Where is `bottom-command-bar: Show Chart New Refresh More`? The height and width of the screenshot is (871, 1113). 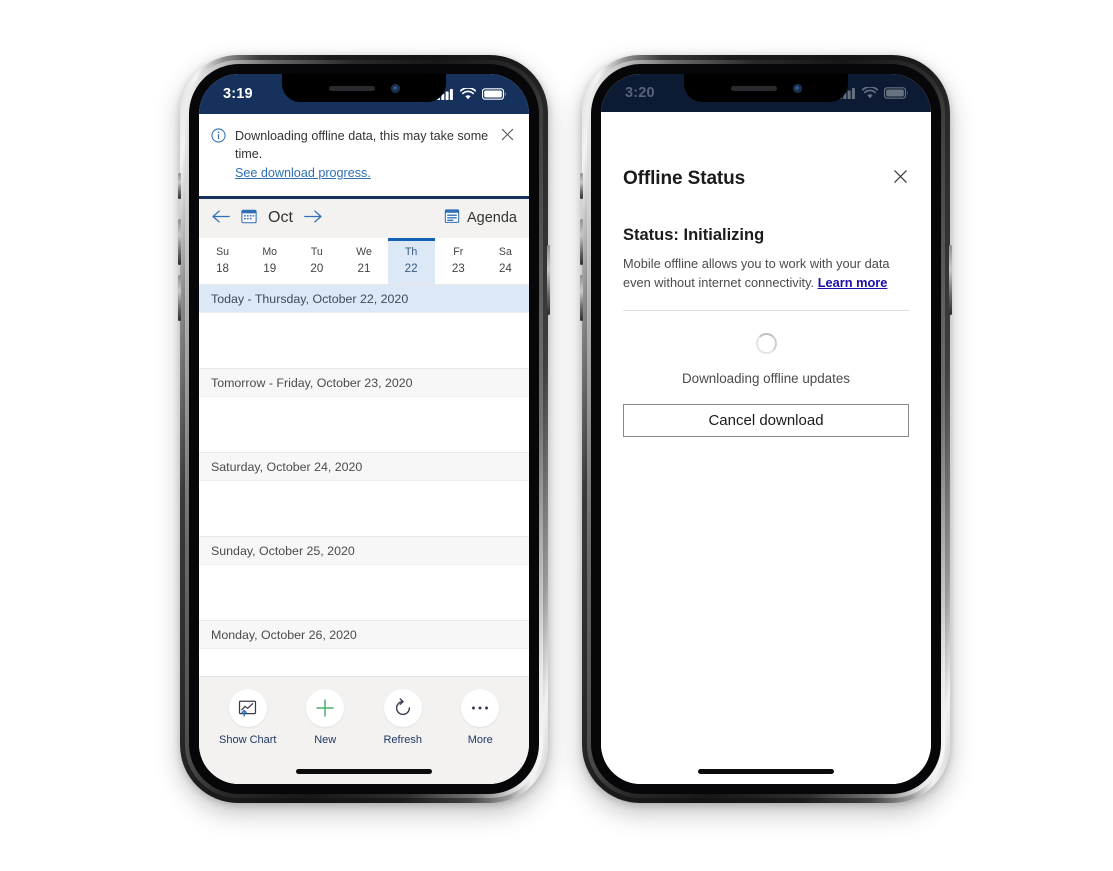 bottom-command-bar: Show Chart New Refresh More is located at coordinates (364, 717).